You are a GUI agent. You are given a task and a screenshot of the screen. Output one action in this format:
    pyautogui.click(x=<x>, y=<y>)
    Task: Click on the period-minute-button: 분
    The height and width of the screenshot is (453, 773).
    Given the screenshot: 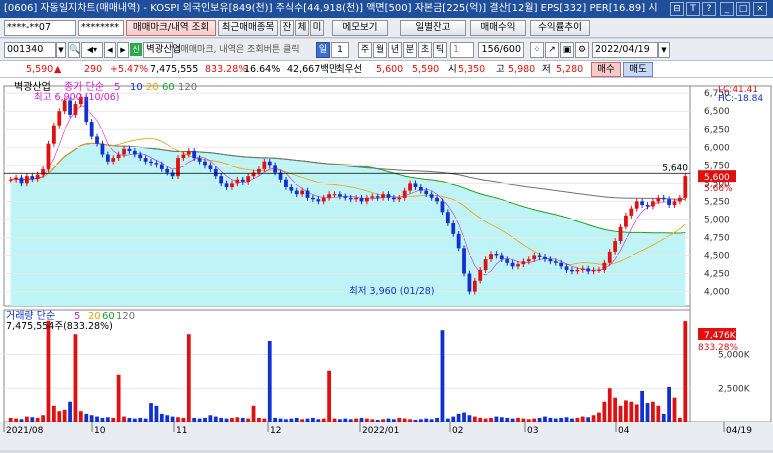 What is the action you would take?
    pyautogui.click(x=410, y=50)
    